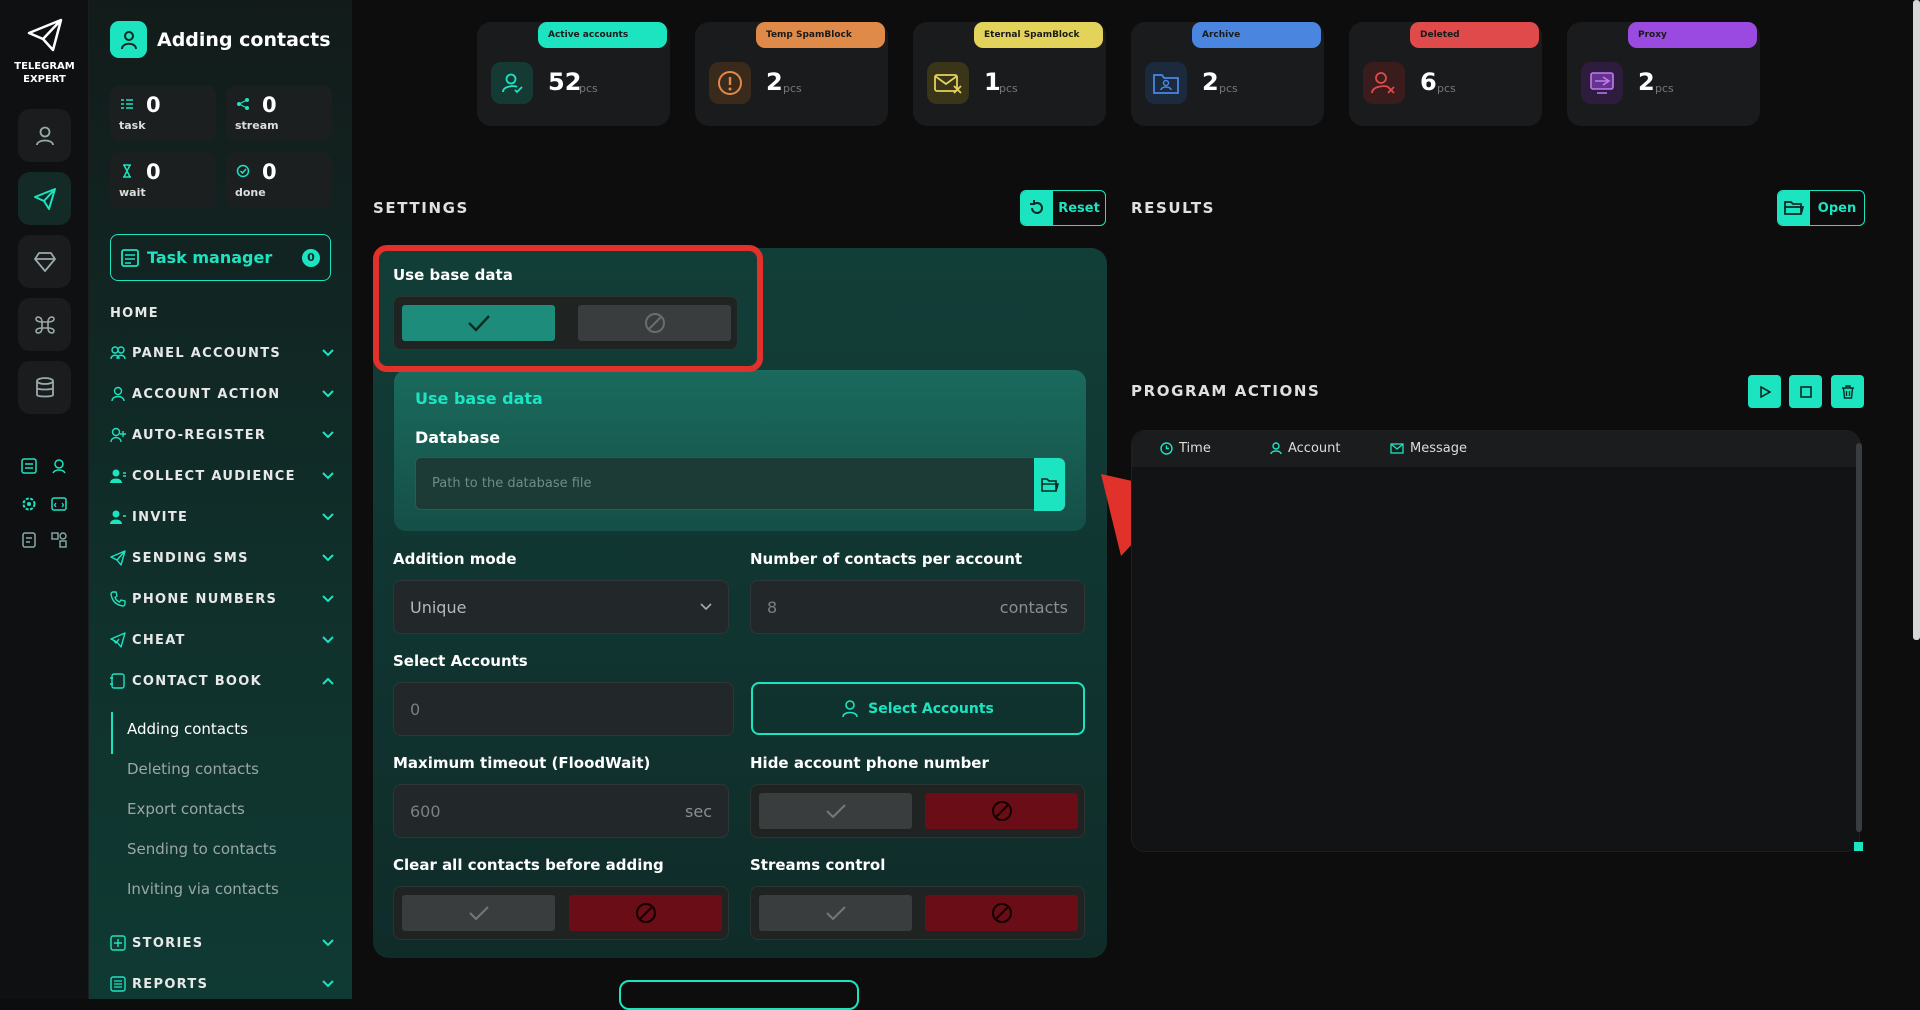  I want to click on play-button, so click(1764, 391).